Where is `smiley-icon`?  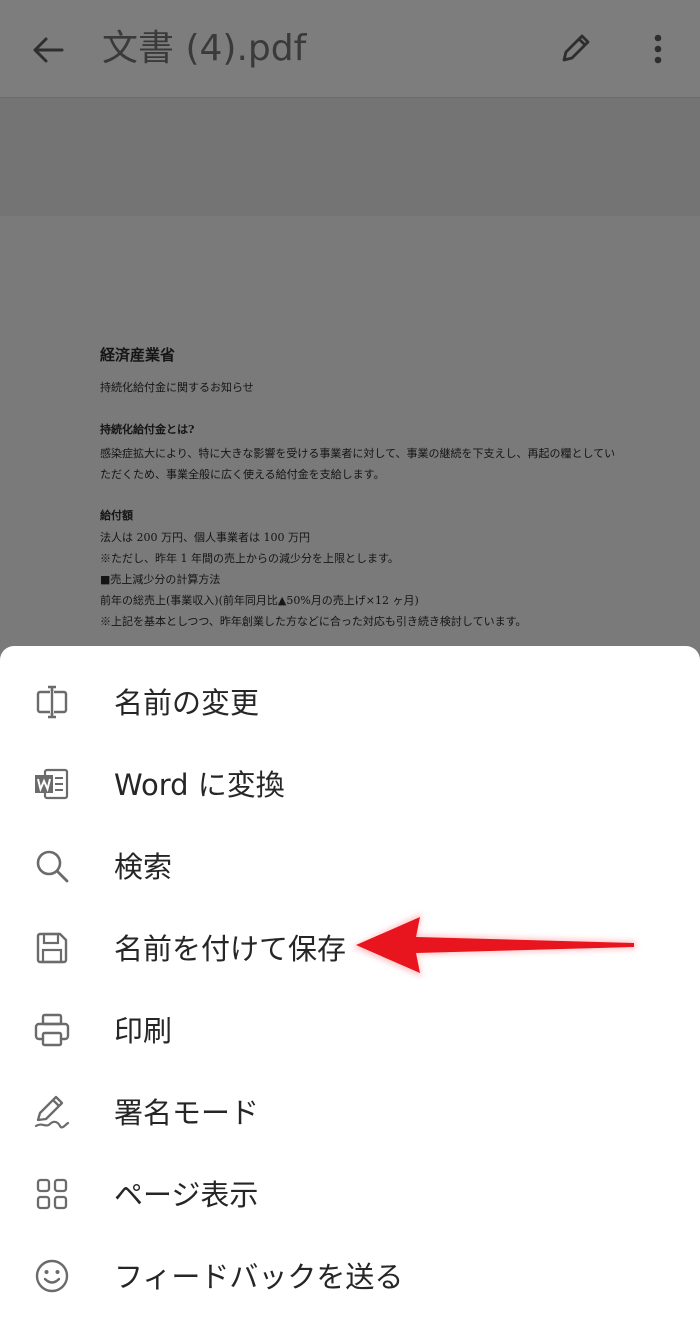
smiley-icon is located at coordinates (52, 1276).